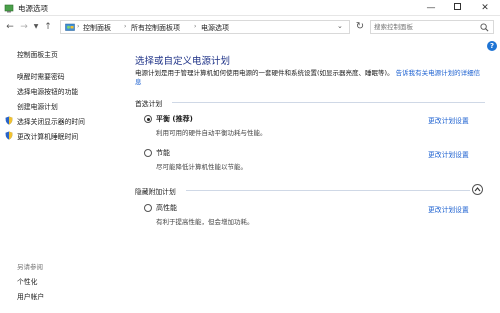 The image size is (500, 313). Describe the element at coordinates (48, 137) in the screenshot. I see `sidebar-item-label: 更改计算机睡眠时间` at that location.